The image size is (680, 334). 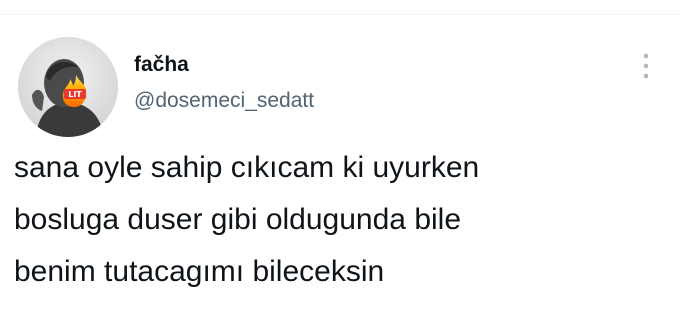 I want to click on more-options-button, so click(x=646, y=66).